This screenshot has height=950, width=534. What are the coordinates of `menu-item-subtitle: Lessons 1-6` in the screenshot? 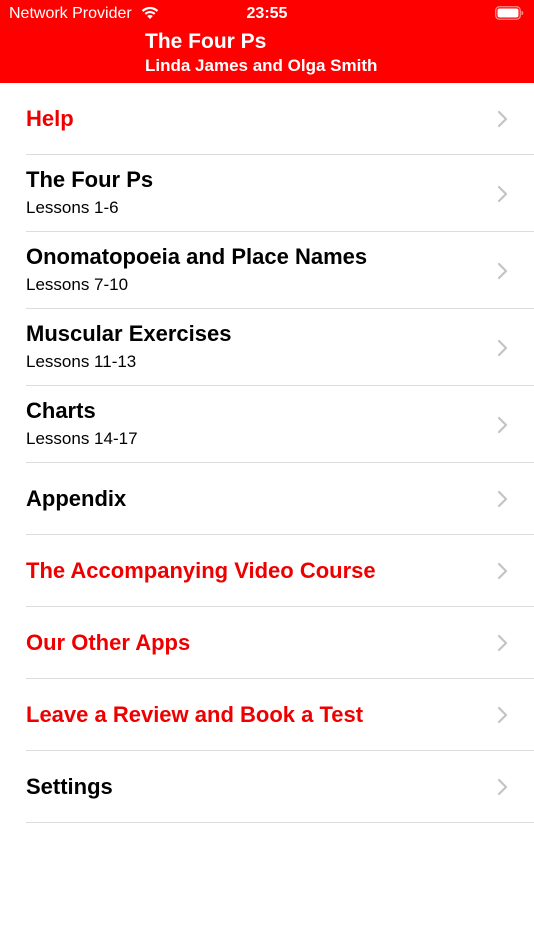 It's located at (72, 207).